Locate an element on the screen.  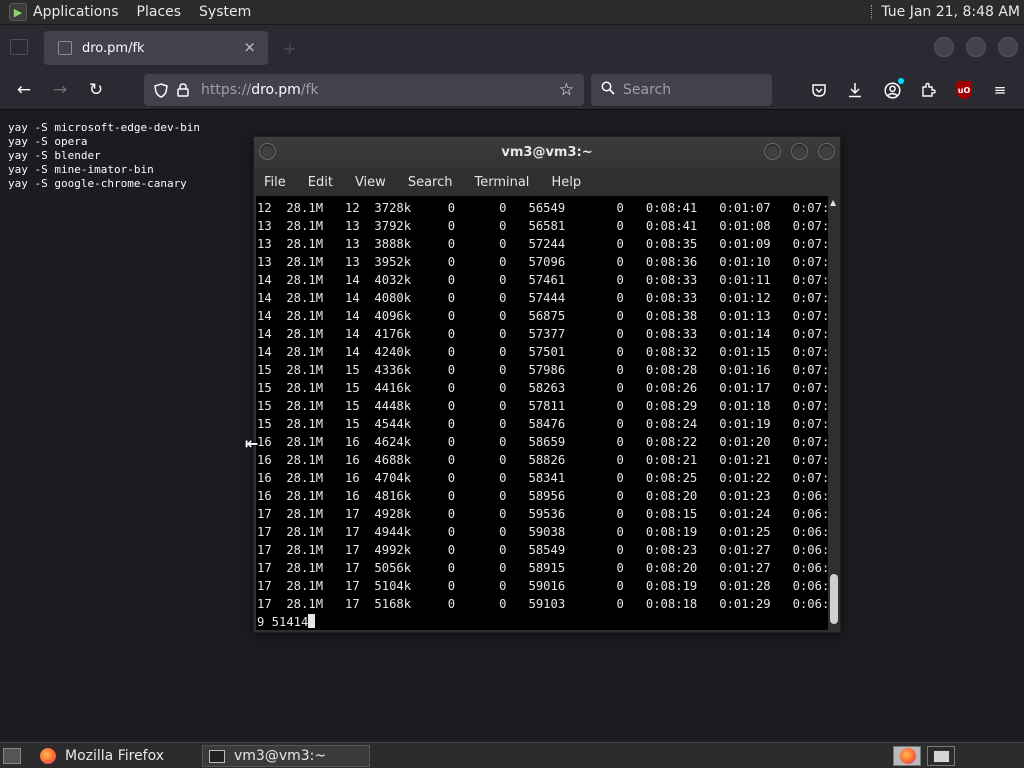
menu-view: View is located at coordinates (370, 182).